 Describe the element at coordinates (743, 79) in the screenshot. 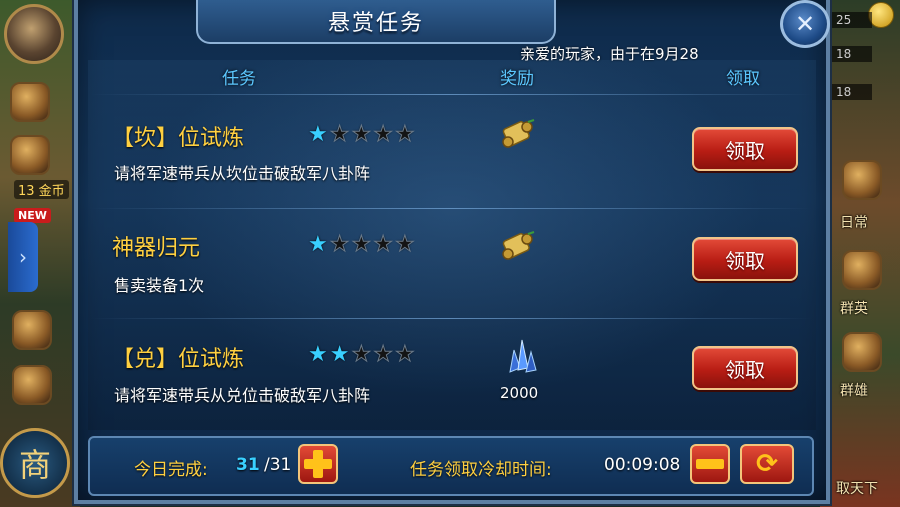

I see `column-header-claim: 领取` at that location.